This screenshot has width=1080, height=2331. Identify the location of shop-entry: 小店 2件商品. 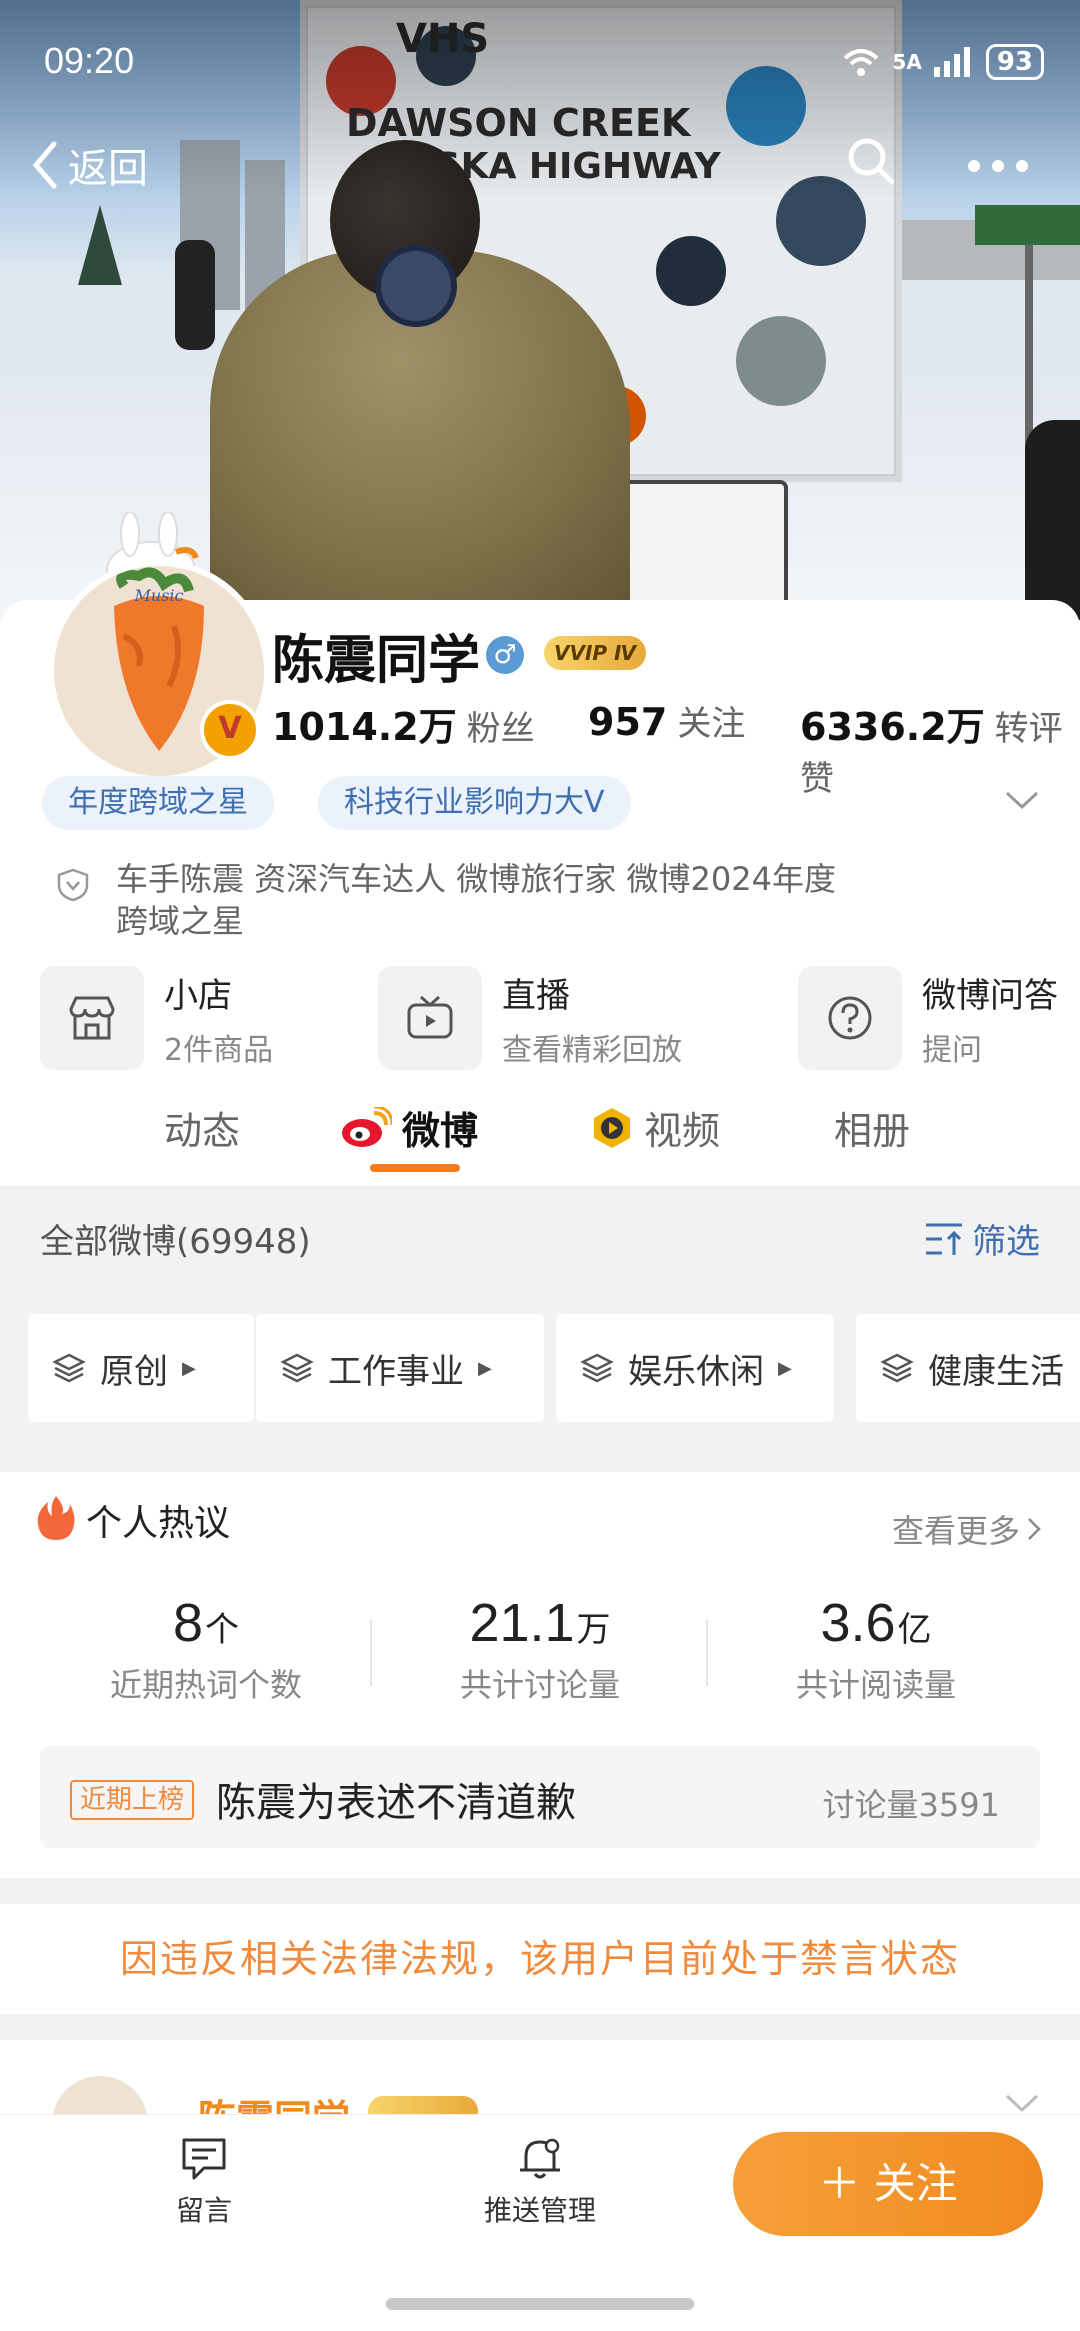
(156, 1018).